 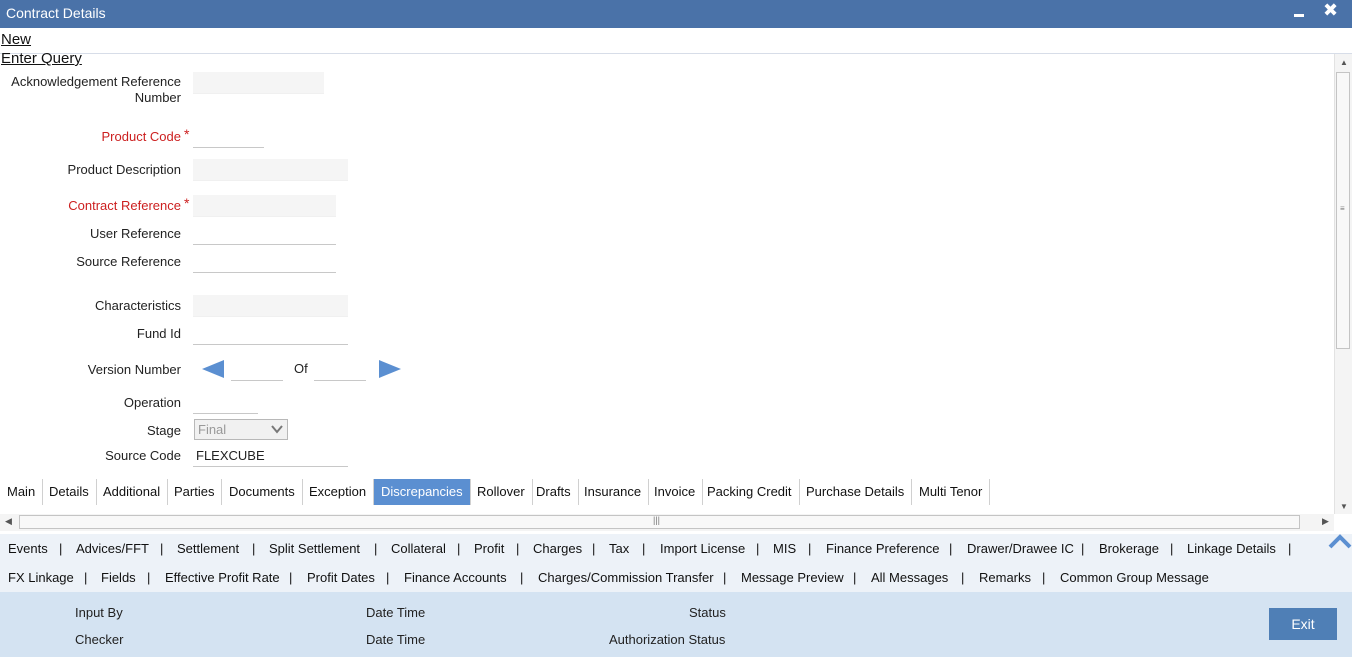 What do you see at coordinates (118, 577) in the screenshot?
I see `link-fields: Fields` at bounding box center [118, 577].